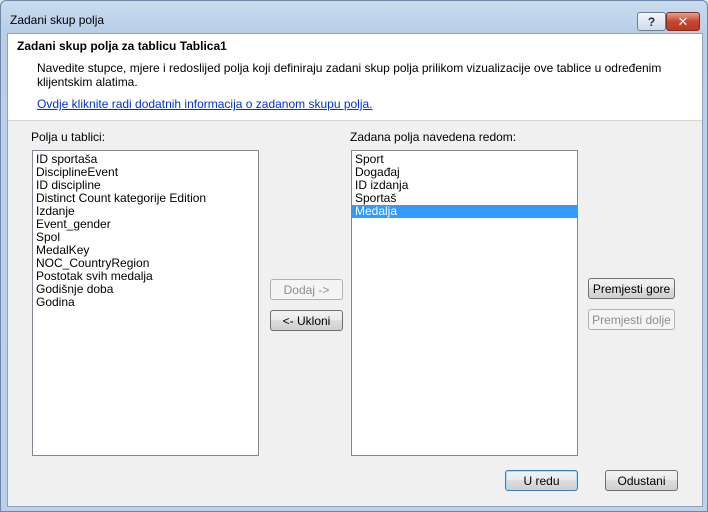 Image resolution: width=708 pixels, height=512 pixels. I want to click on close-icon: ✕, so click(683, 21).